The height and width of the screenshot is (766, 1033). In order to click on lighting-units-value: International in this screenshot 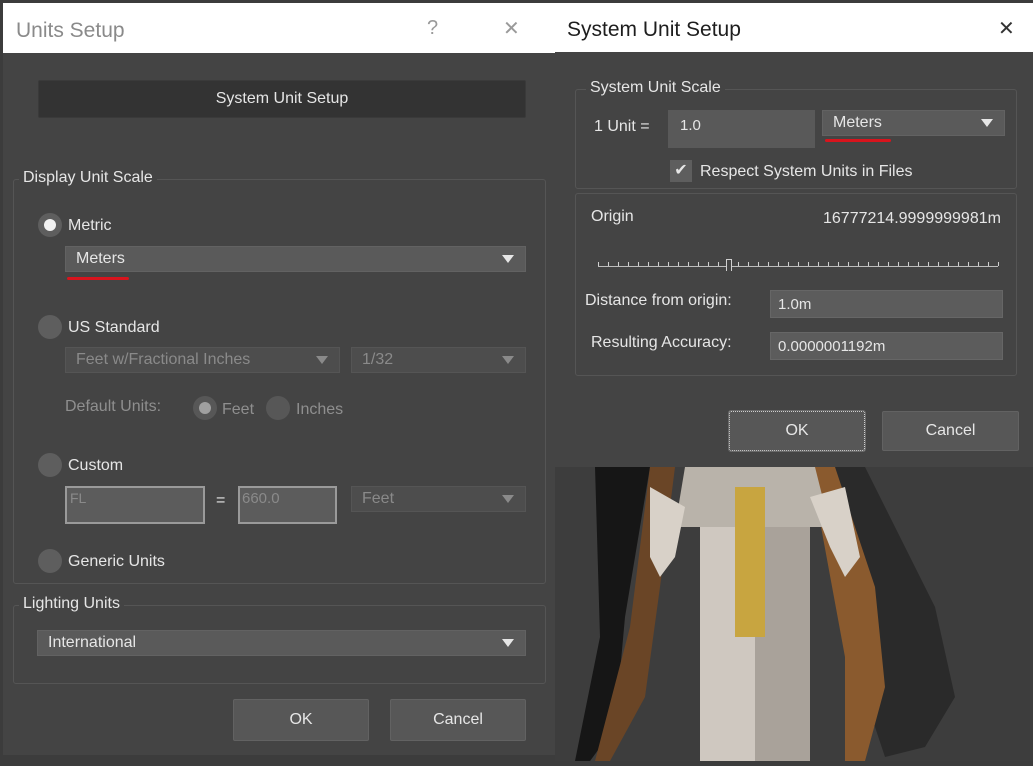, I will do `click(92, 642)`.